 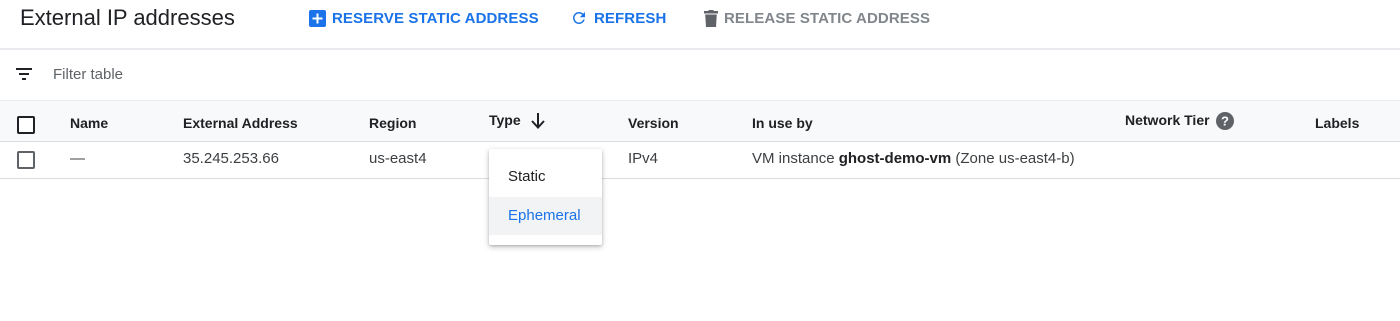 I want to click on cell-name: —, so click(x=77, y=158).